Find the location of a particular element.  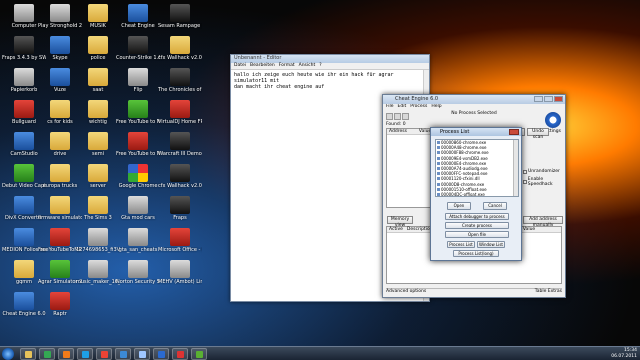

process-list-item: 000004DC-offloat.exe is located at coordinates (477, 194).